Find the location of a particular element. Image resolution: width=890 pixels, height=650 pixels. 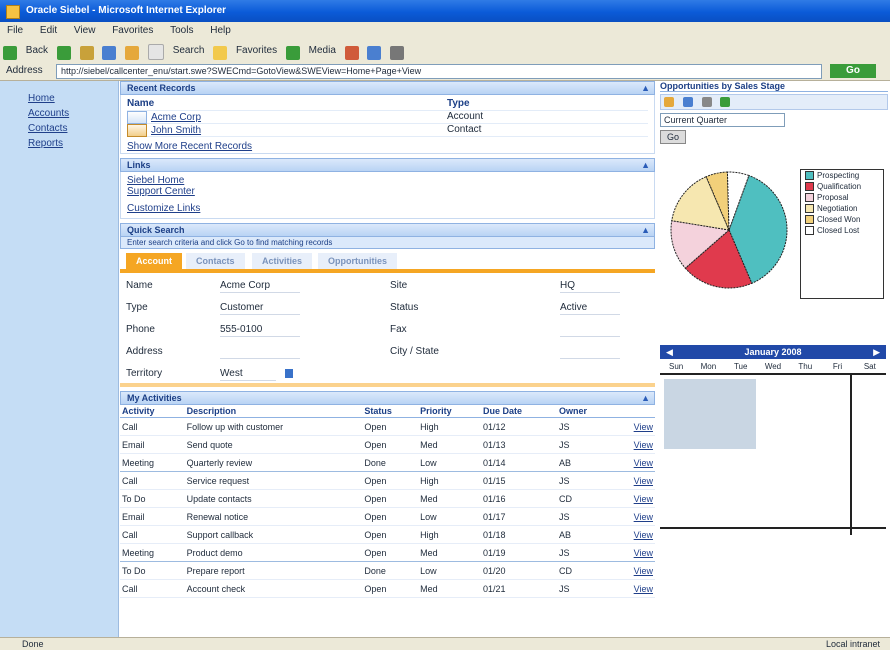

panel-title: Links is located at coordinates (139, 165).